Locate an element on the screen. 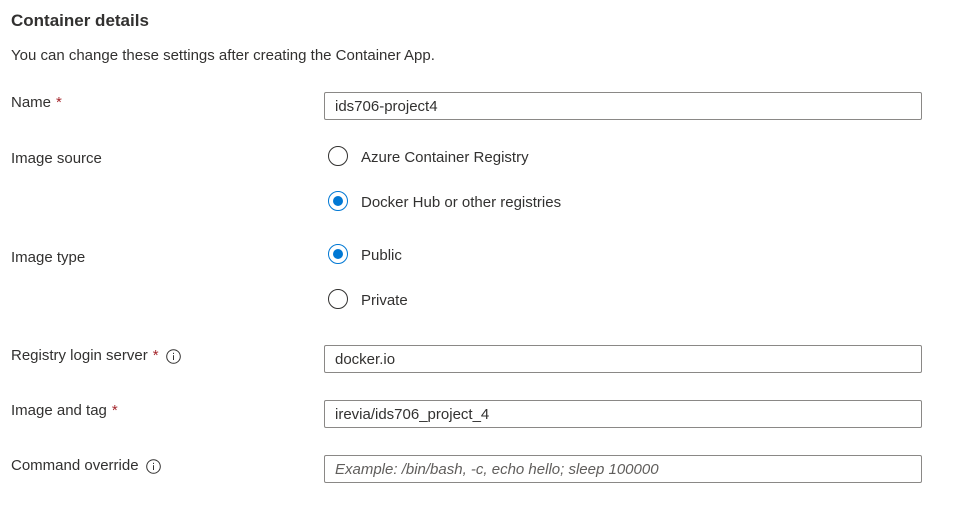 The image size is (961, 510). radio-label: Docker Hub or other registries is located at coordinates (461, 202).